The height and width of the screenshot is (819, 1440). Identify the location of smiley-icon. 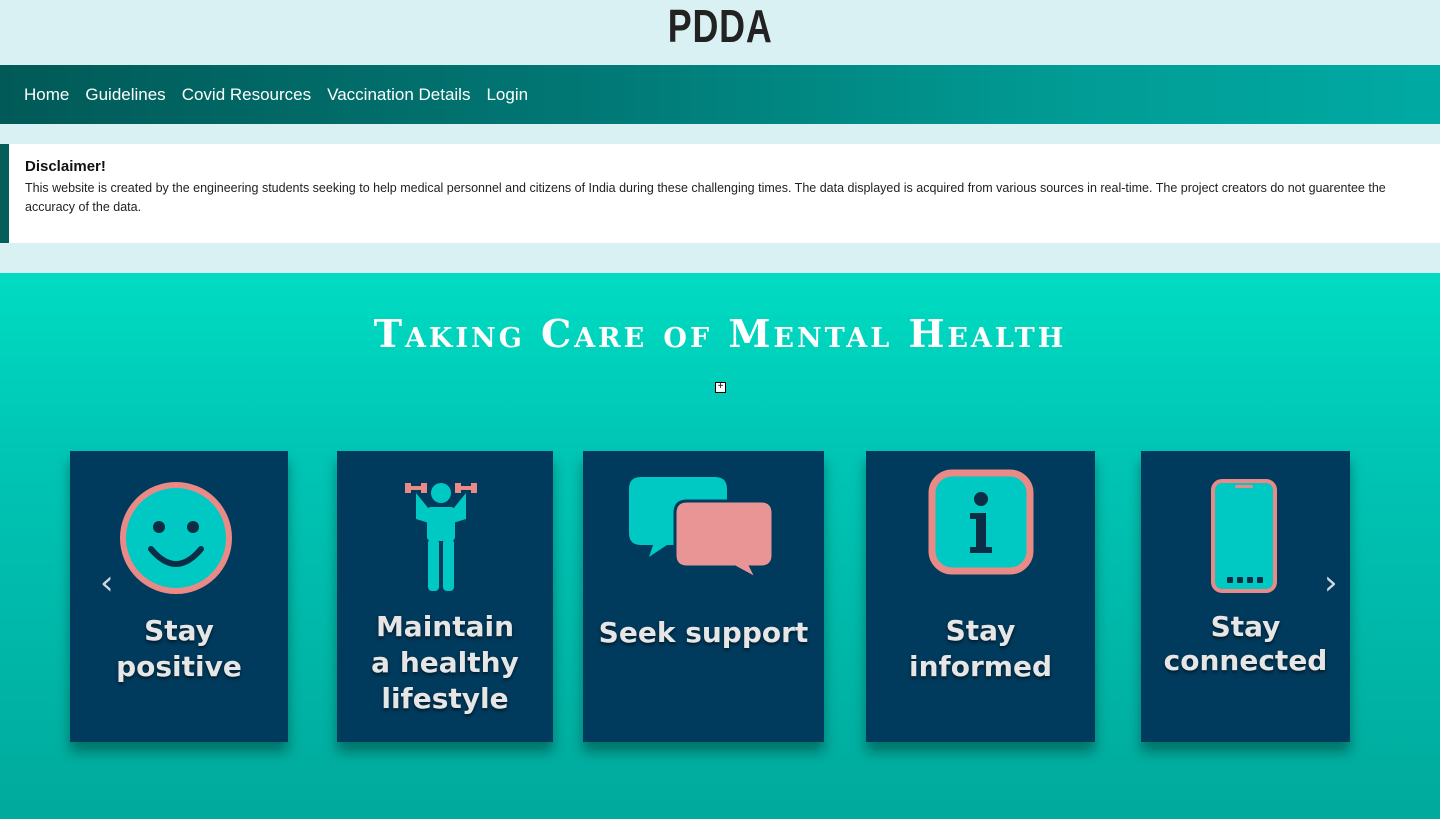
(176, 538).